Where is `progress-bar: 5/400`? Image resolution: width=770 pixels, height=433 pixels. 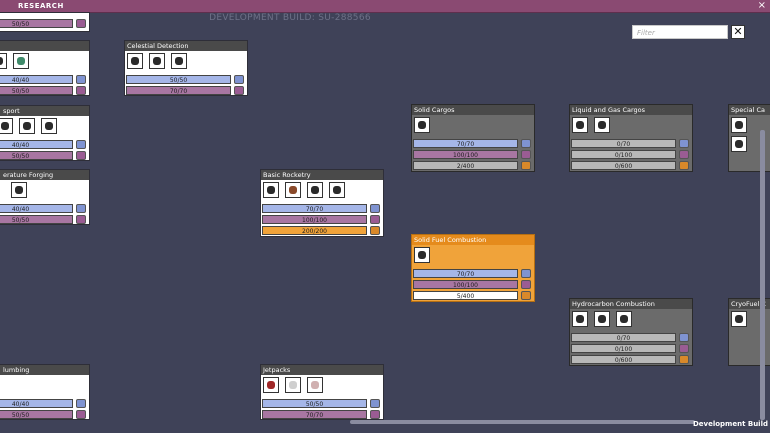
progress-bar: 5/400 is located at coordinates (472, 295).